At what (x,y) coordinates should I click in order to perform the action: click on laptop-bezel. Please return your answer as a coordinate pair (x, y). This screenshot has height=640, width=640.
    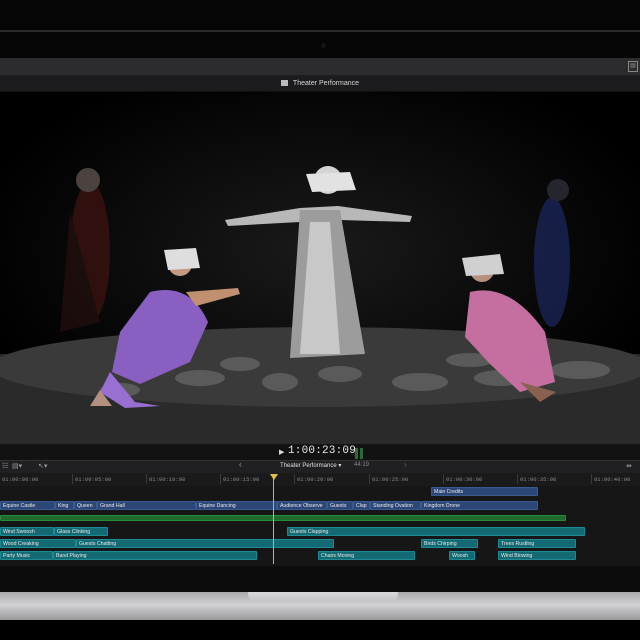
    Looking at the image, I should click on (320, 29).